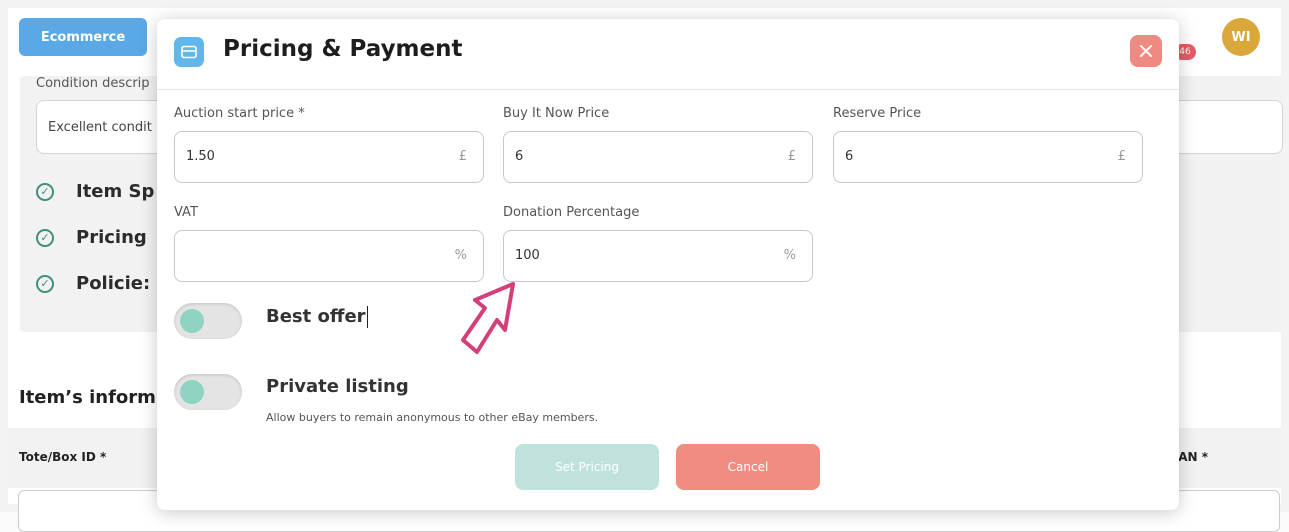 This screenshot has width=1289, height=532. I want to click on checklist-item: ✓ Pricing, so click(91, 237).